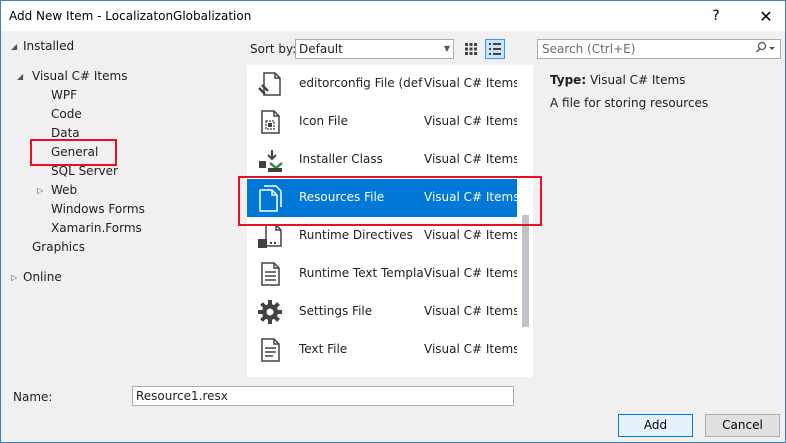 This screenshot has height=443, width=786. I want to click on tree-item-windows-forms: Windows Forms, so click(98, 209).